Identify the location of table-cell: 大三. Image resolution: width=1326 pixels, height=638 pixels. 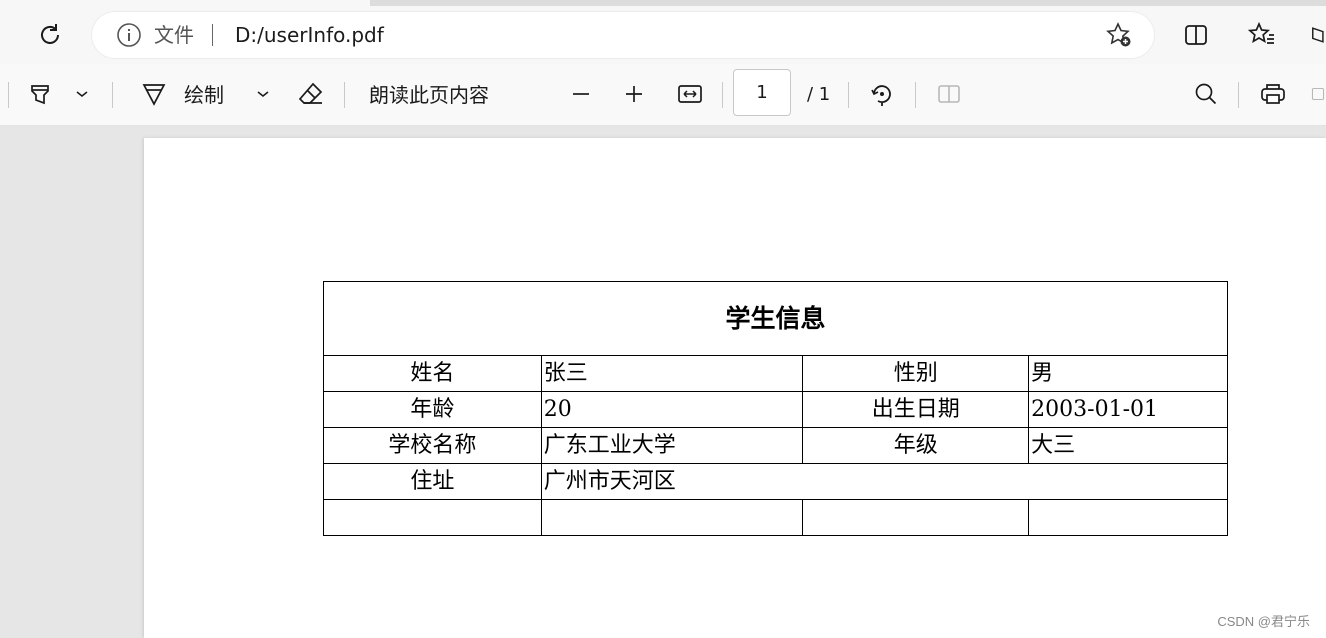
(1128, 445).